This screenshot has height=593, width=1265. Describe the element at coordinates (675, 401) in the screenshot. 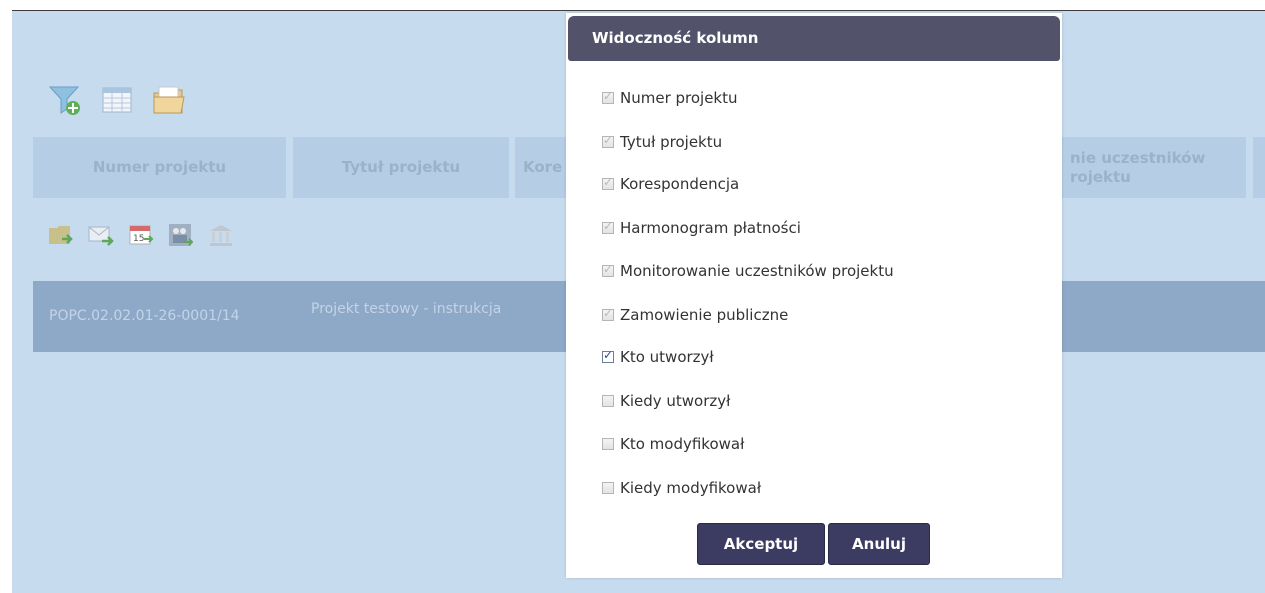

I see `option-label: Kiedy utworzył` at that location.